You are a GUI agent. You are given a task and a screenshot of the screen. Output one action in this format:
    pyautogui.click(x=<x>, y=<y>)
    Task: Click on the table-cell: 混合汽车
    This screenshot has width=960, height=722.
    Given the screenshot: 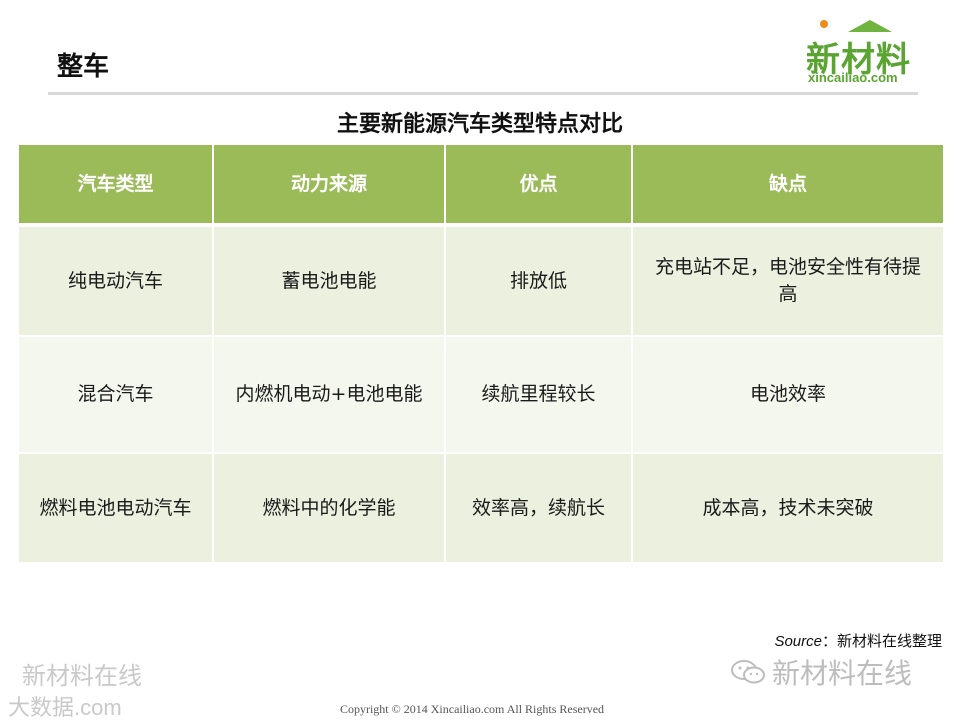 What is the action you would take?
    pyautogui.click(x=116, y=395)
    